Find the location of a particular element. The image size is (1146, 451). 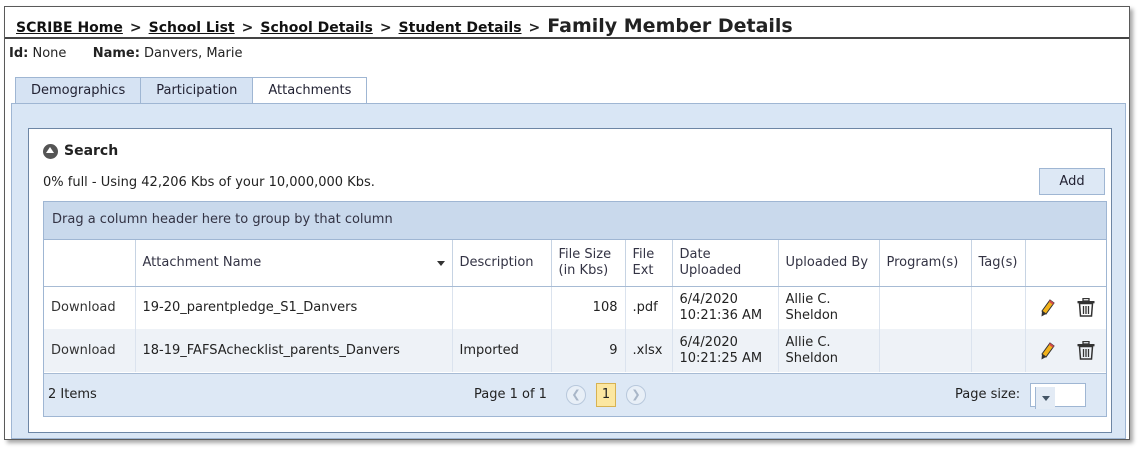

page-info: Page 1 of 1 is located at coordinates (510, 394).